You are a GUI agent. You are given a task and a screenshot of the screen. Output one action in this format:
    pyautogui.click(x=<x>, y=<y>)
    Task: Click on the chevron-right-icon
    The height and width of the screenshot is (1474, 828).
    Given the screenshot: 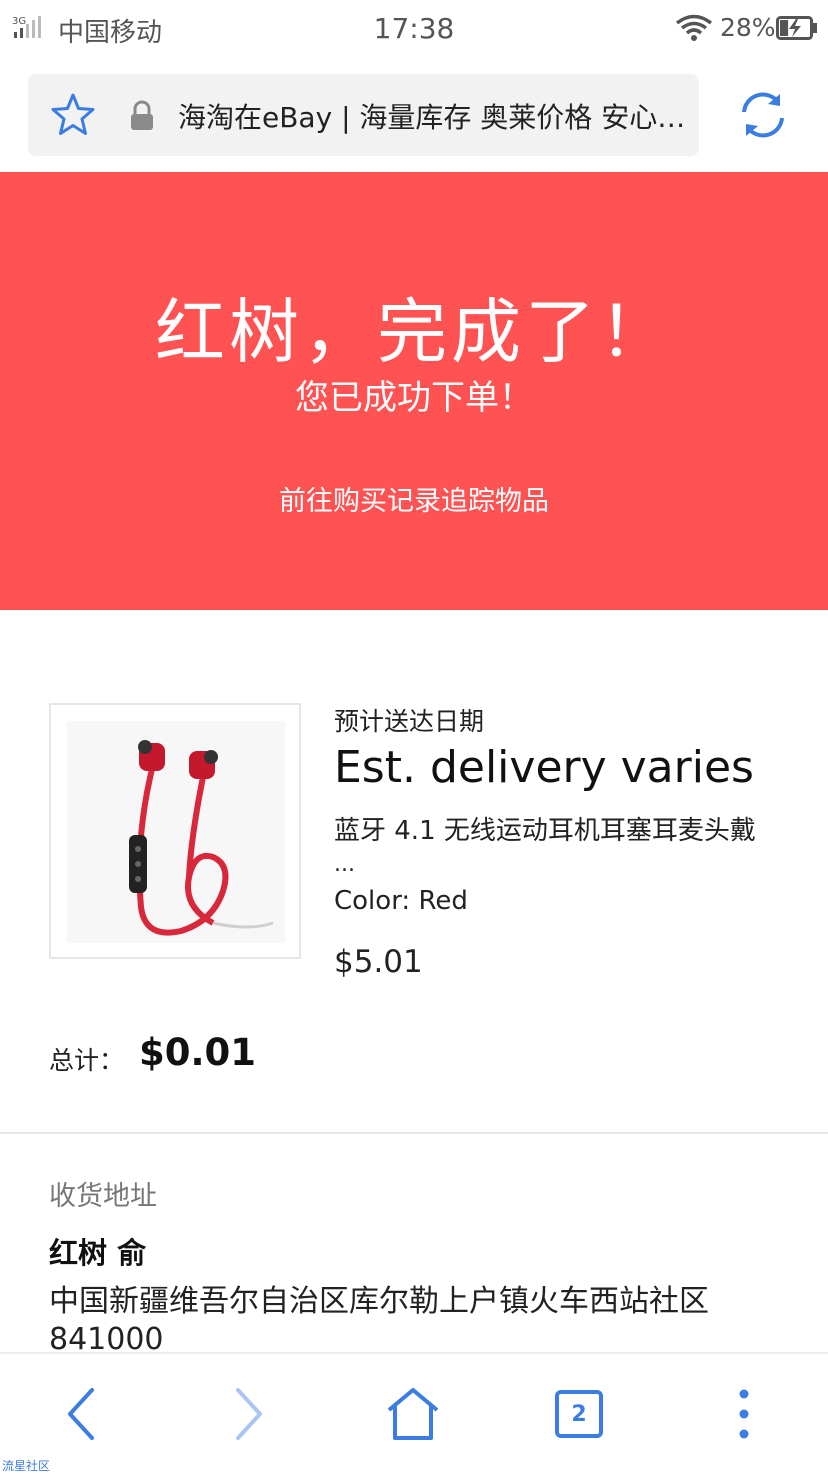 What is the action you would take?
    pyautogui.click(x=249, y=1414)
    